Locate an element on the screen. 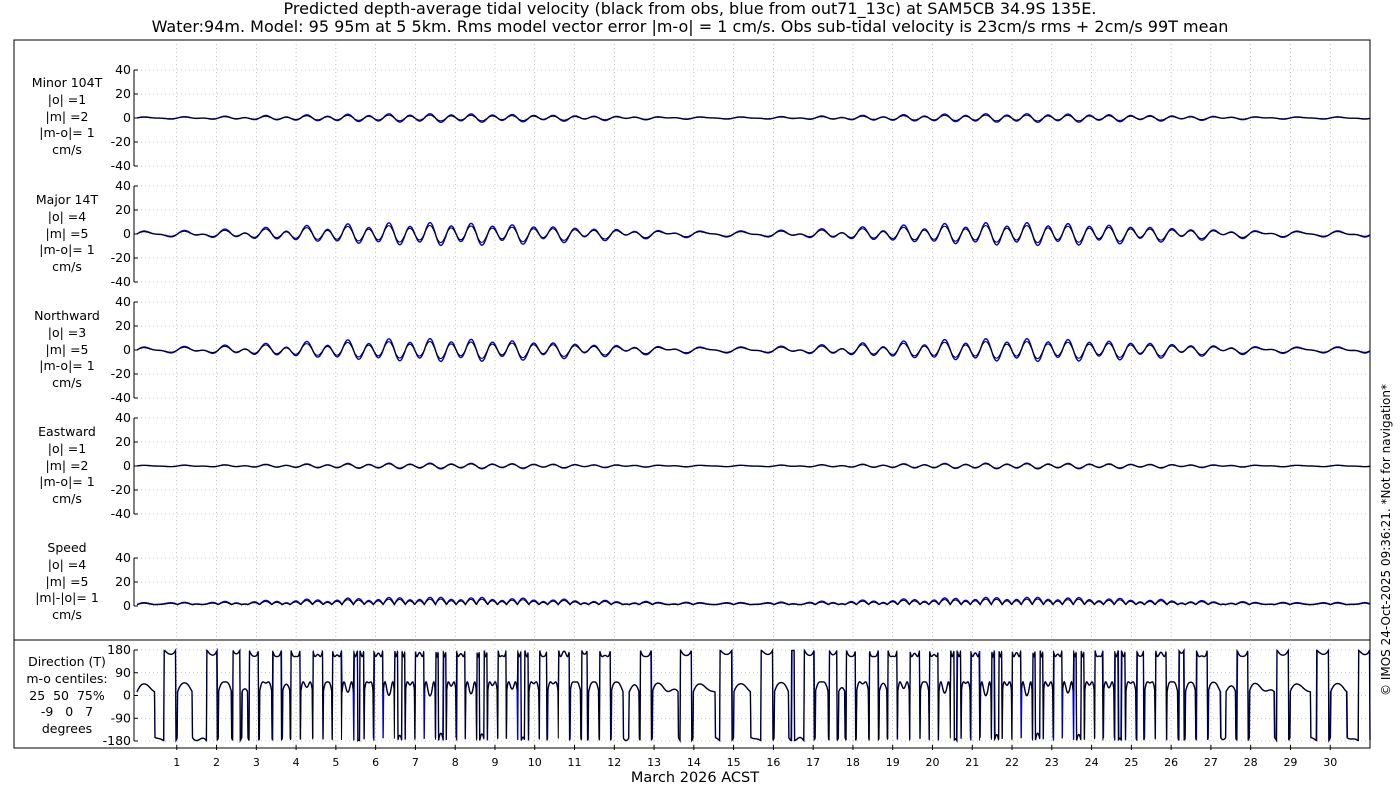  x-tick-label: 9 is located at coordinates (494, 762).